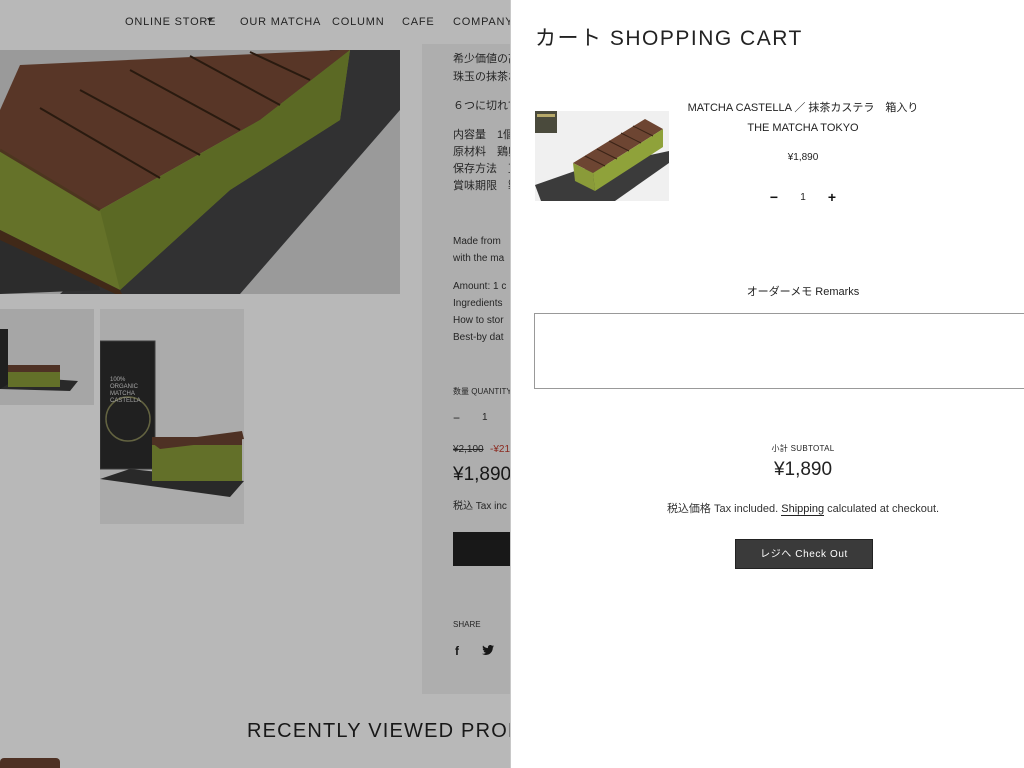 Image resolution: width=1024 pixels, height=768 pixels. What do you see at coordinates (803, 128) in the screenshot?
I see `cart-item-brand: THE MATCHA TOKYO` at bounding box center [803, 128].